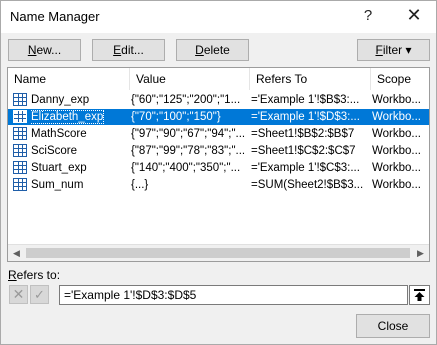 Image resolution: width=437 pixels, height=345 pixels. I want to click on row-refers-to: =Sheet1!$C$2:$C$7, so click(303, 151).